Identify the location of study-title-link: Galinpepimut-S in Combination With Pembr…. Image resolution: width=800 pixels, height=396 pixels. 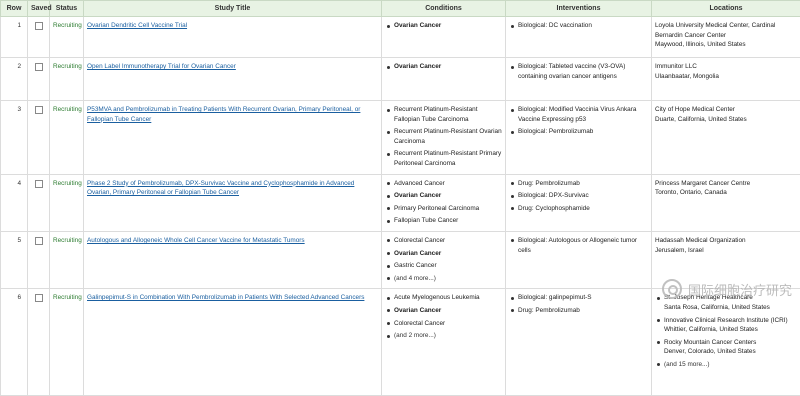
(225, 297).